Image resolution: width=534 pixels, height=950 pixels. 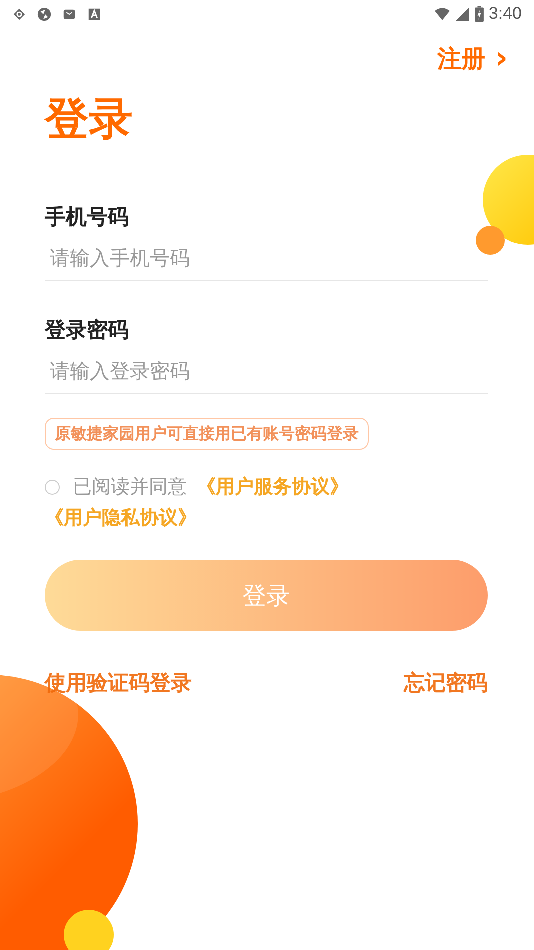 What do you see at coordinates (266, 261) in the screenshot?
I see `input-field: 请输入手机号码` at bounding box center [266, 261].